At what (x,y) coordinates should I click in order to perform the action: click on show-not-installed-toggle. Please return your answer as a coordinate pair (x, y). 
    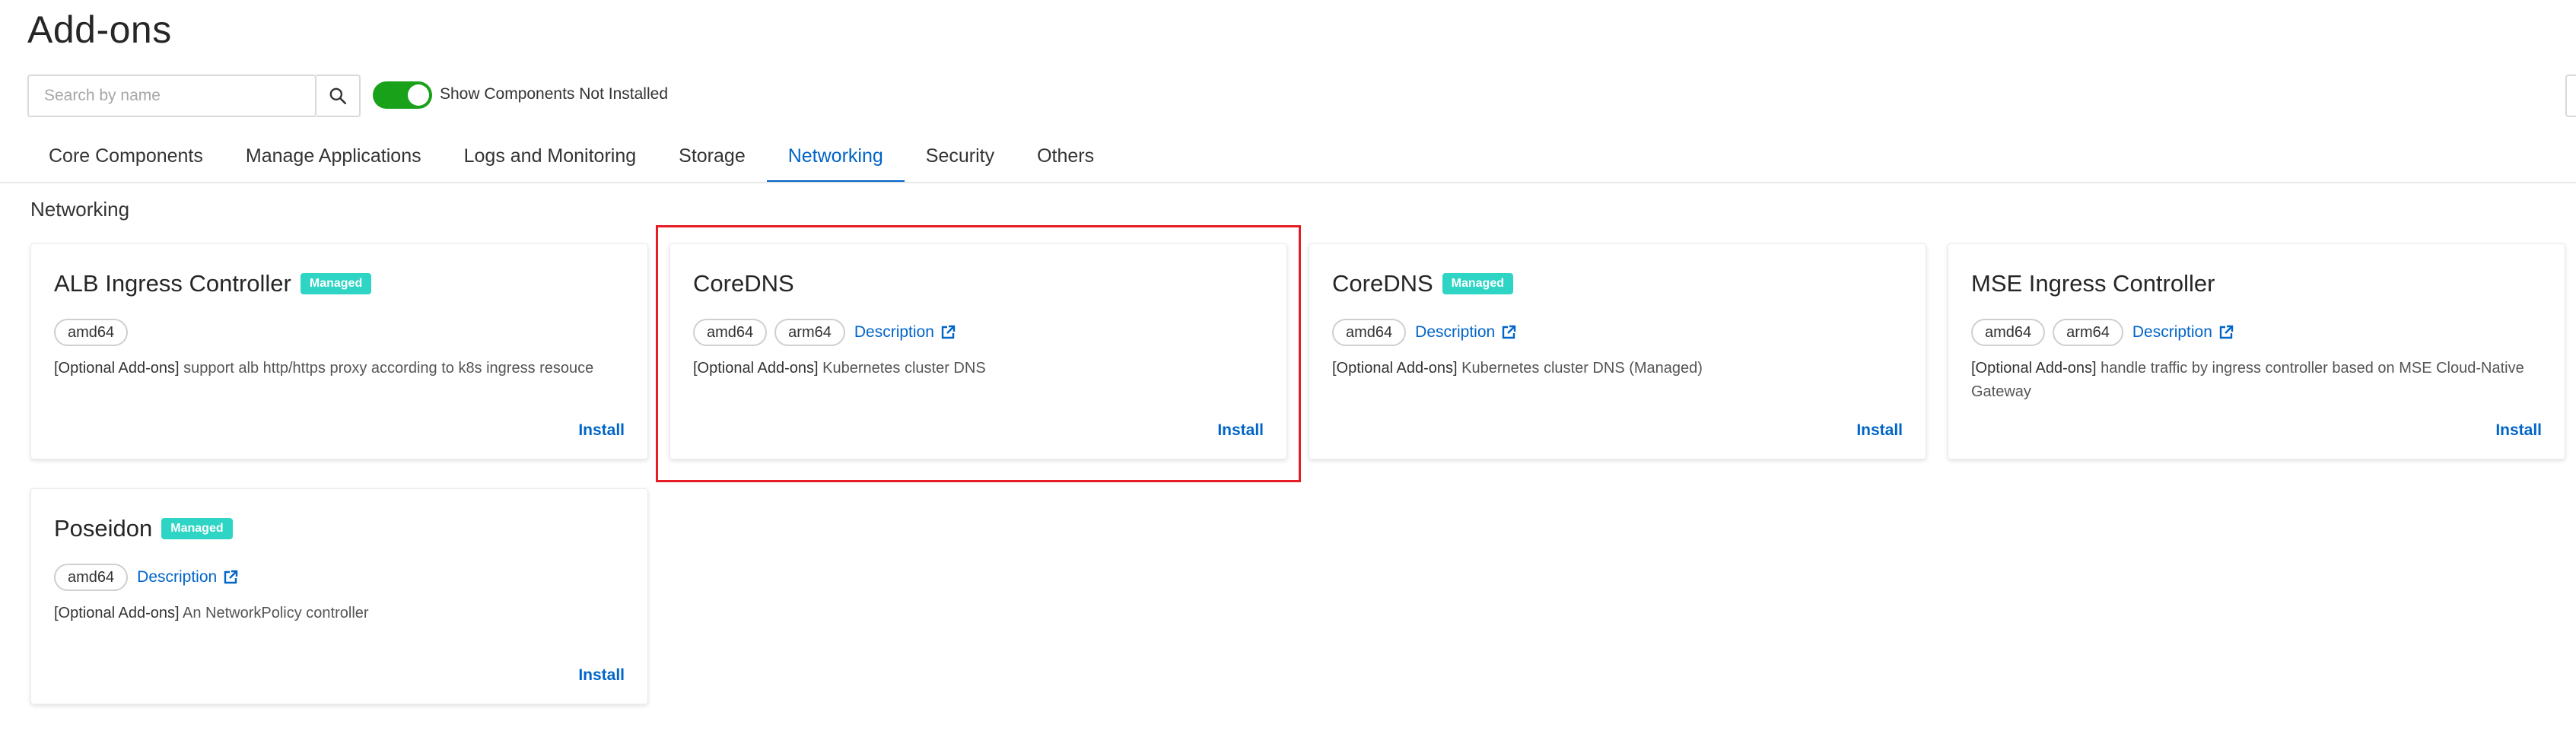
    Looking at the image, I should click on (402, 95).